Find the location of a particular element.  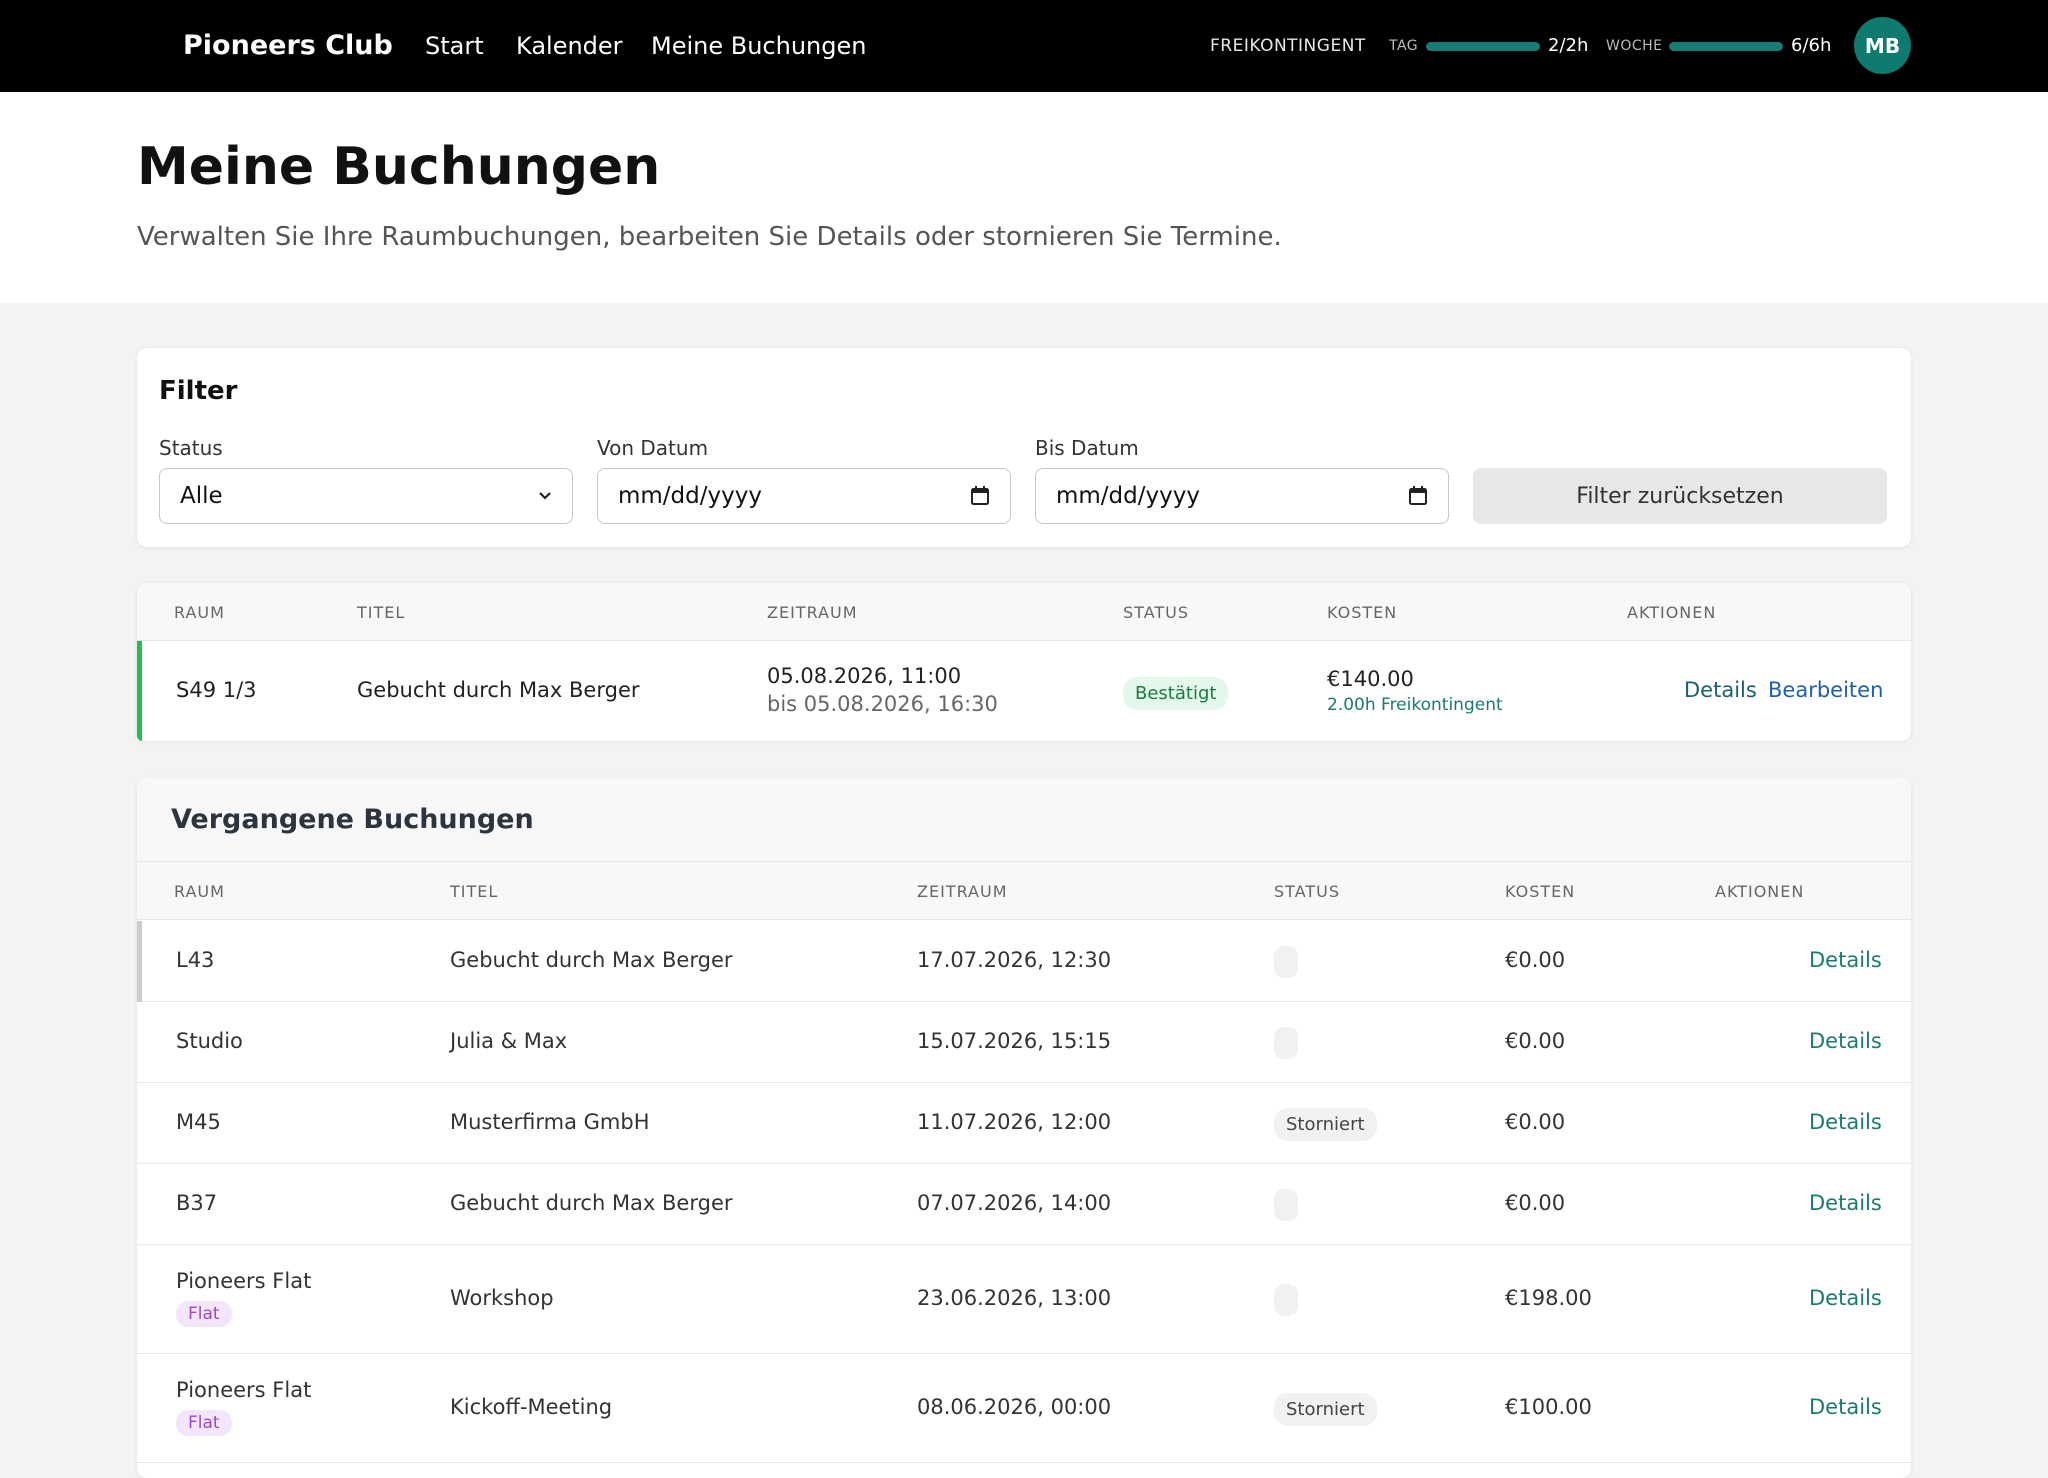

quota-week-bar is located at coordinates (1726, 46).